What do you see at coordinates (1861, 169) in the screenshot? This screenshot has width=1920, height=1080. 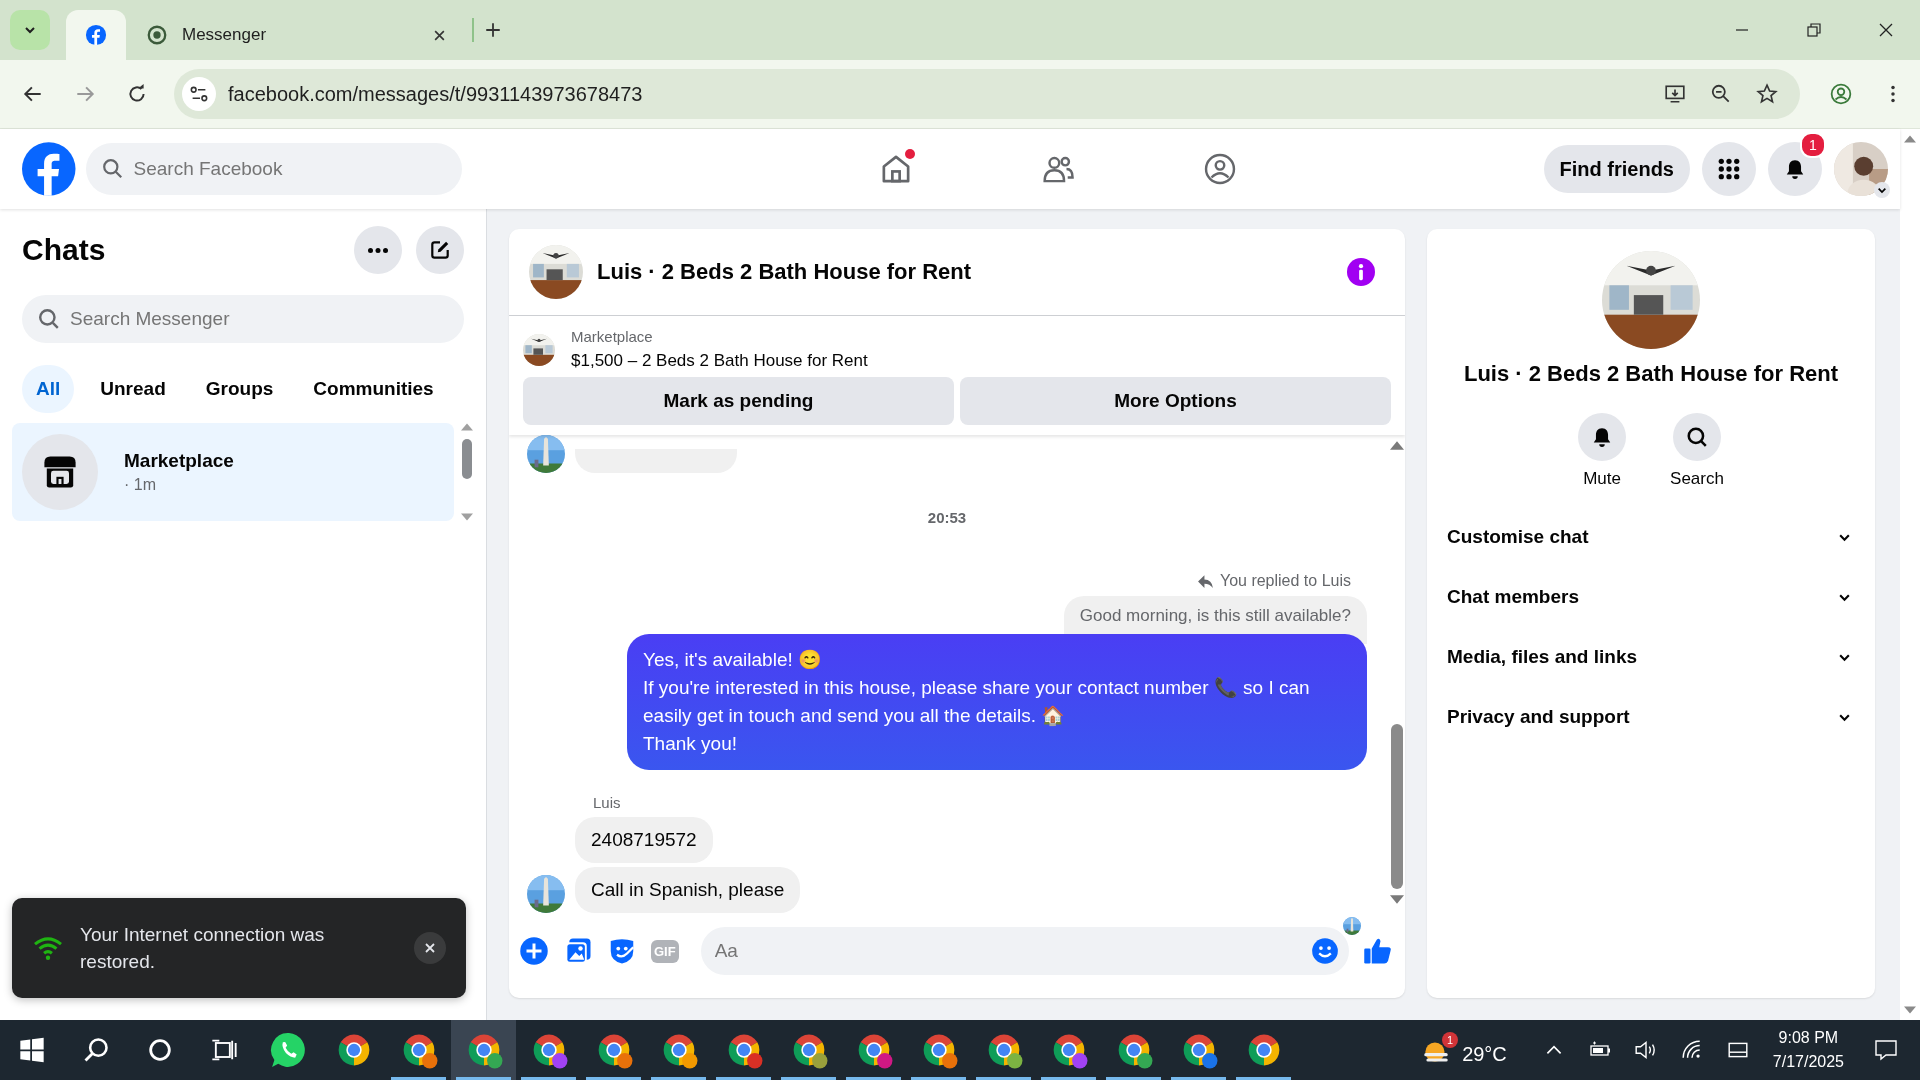 I see `account-avatar` at bounding box center [1861, 169].